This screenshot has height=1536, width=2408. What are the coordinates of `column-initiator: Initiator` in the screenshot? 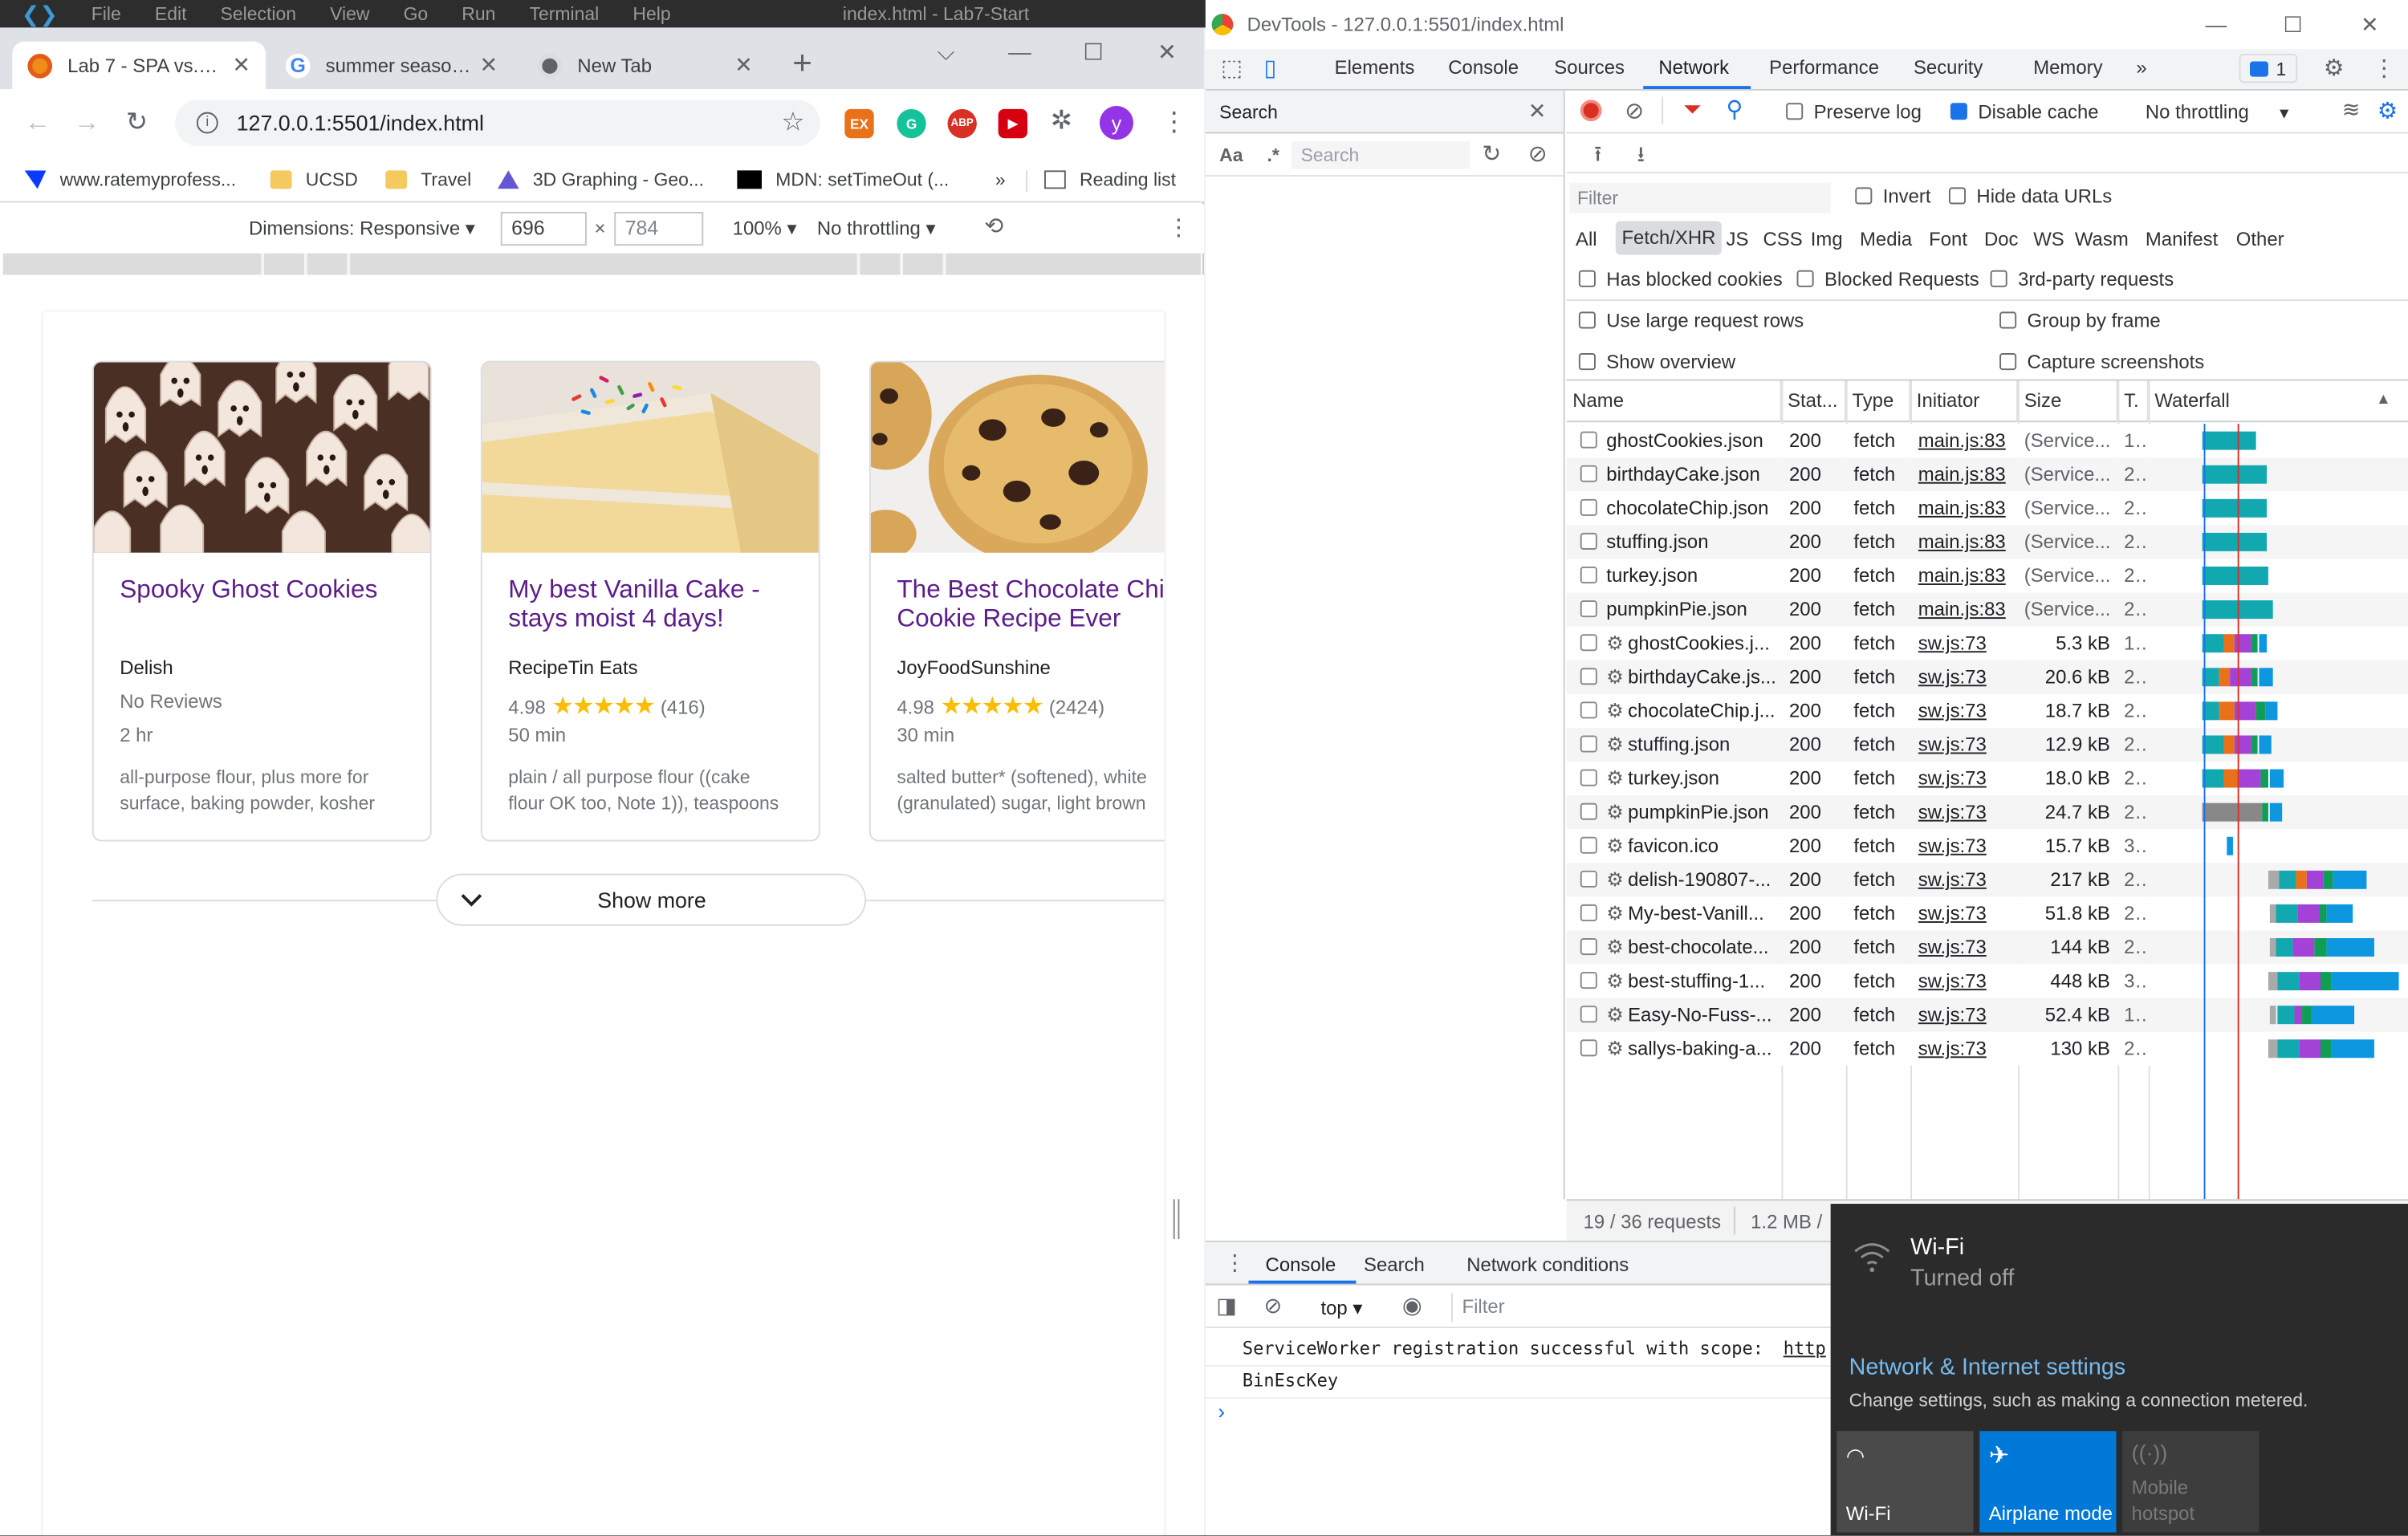 It's located at (1964, 401).